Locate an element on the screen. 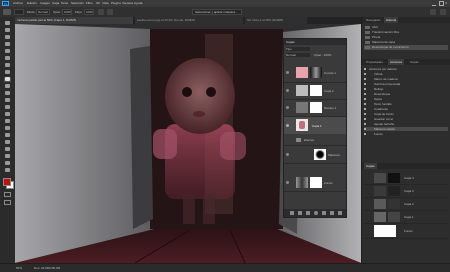 This screenshot has width=450, height=272. adjustment-layer-icon is located at coordinates (316, 213).